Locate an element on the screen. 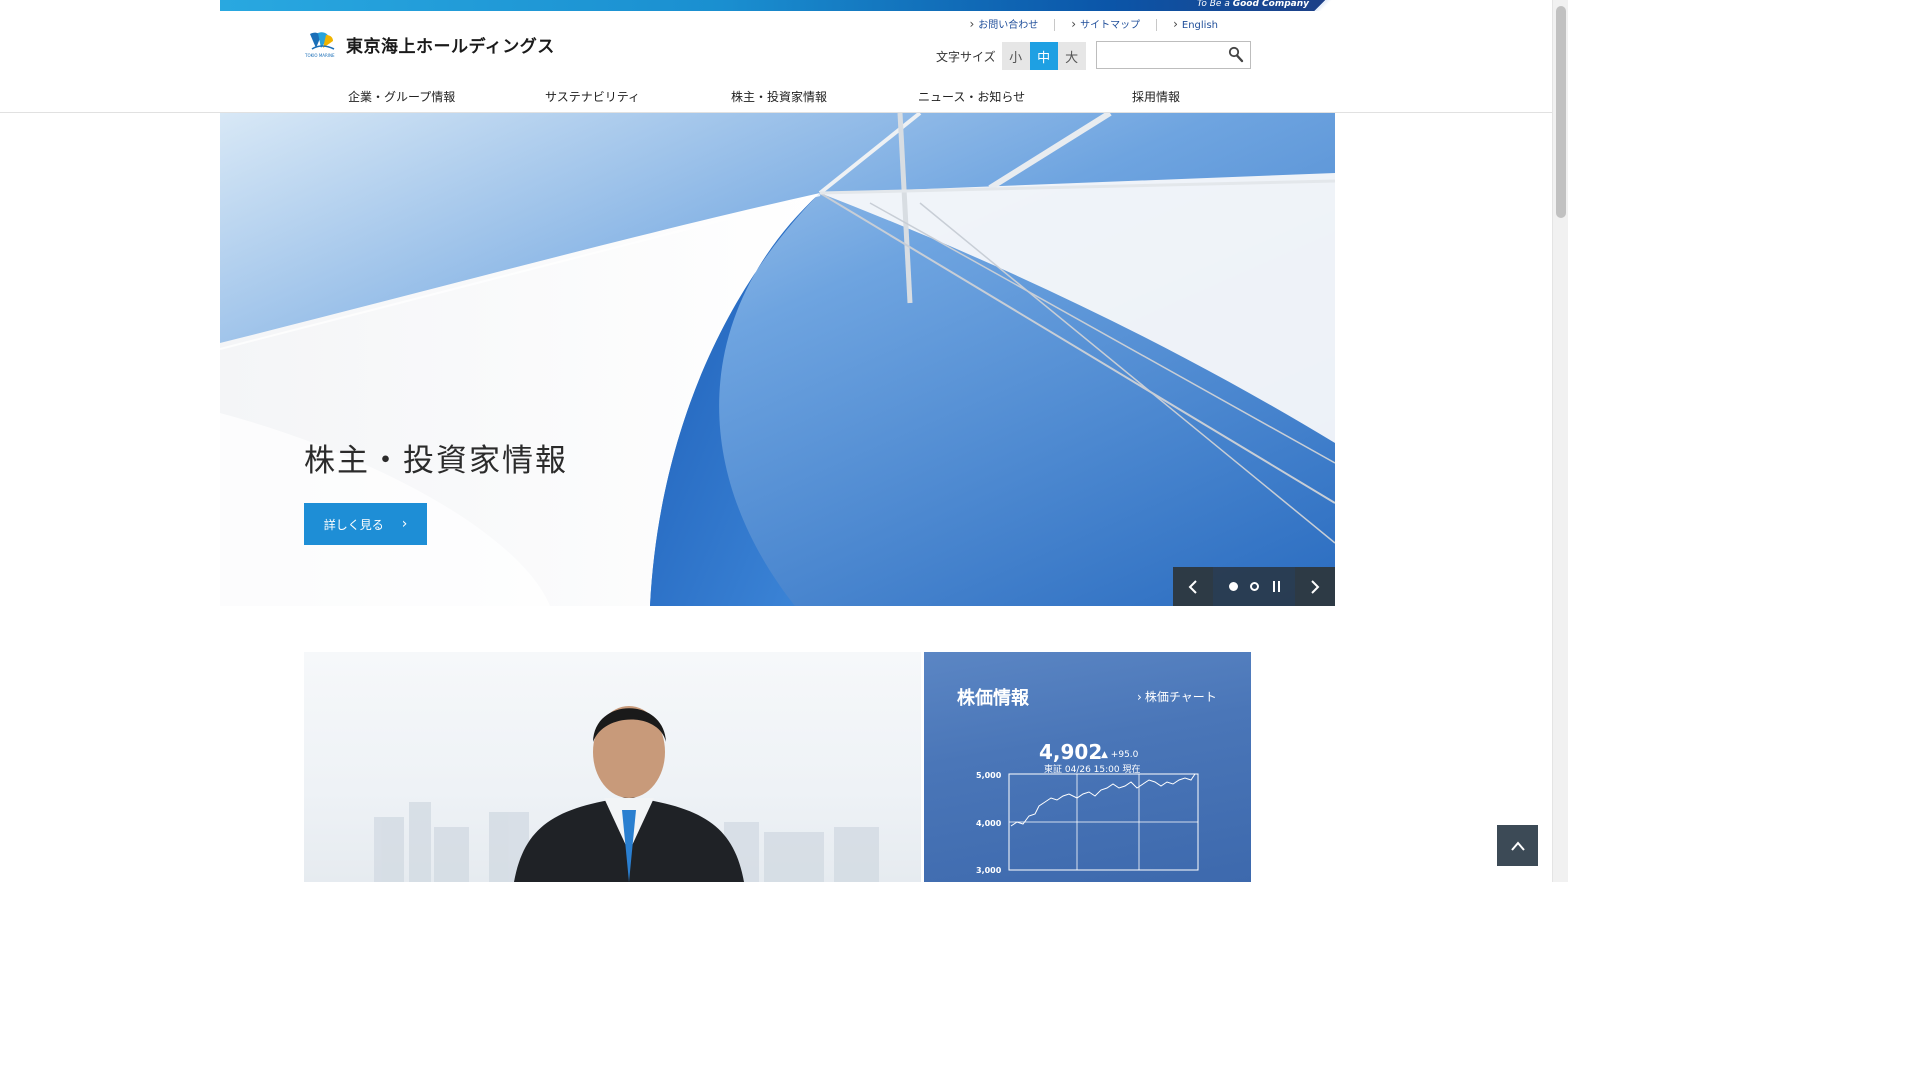  back-to-top-button is located at coordinates (1517, 845).